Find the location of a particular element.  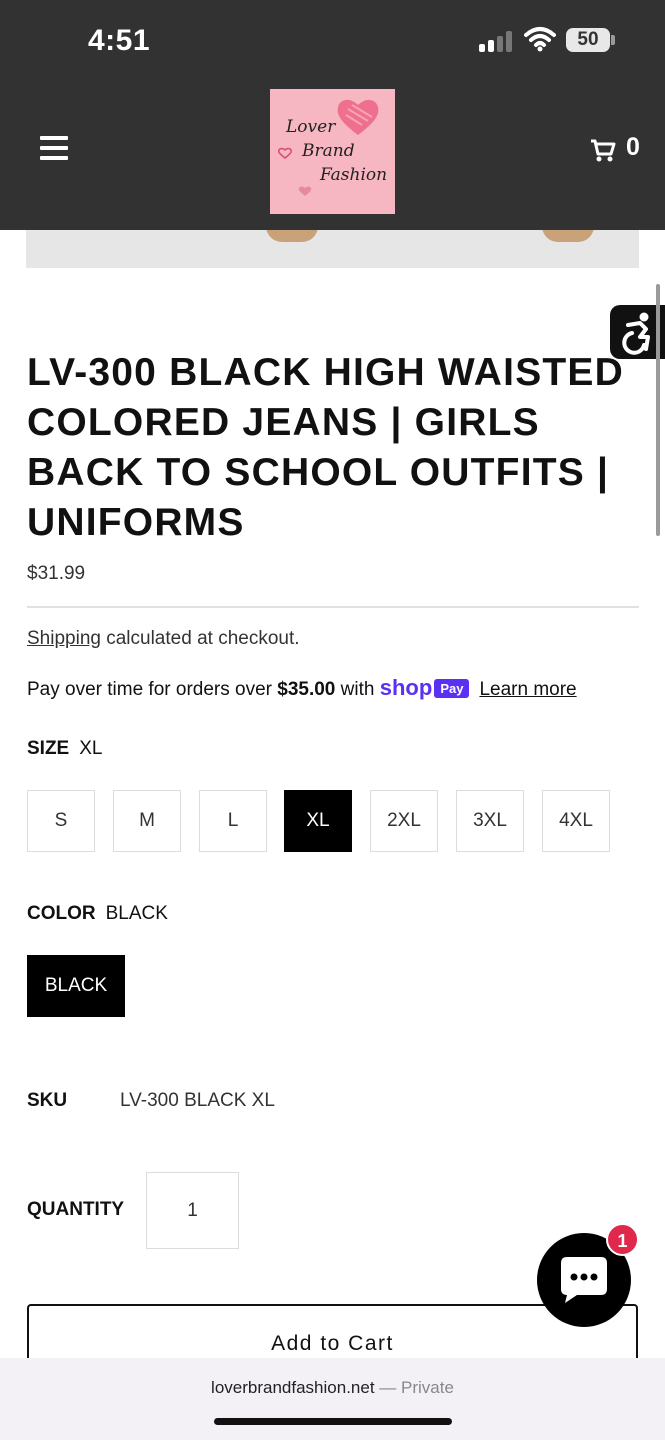

url-text: loverbrandfashion.net — Private is located at coordinates (332, 1388).